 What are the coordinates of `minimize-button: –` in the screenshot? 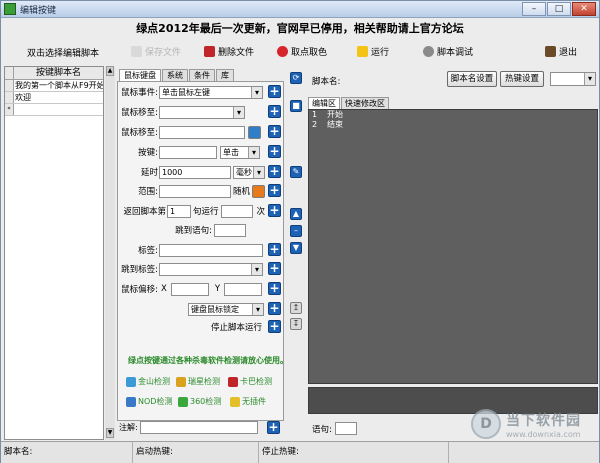 It's located at (534, 9).